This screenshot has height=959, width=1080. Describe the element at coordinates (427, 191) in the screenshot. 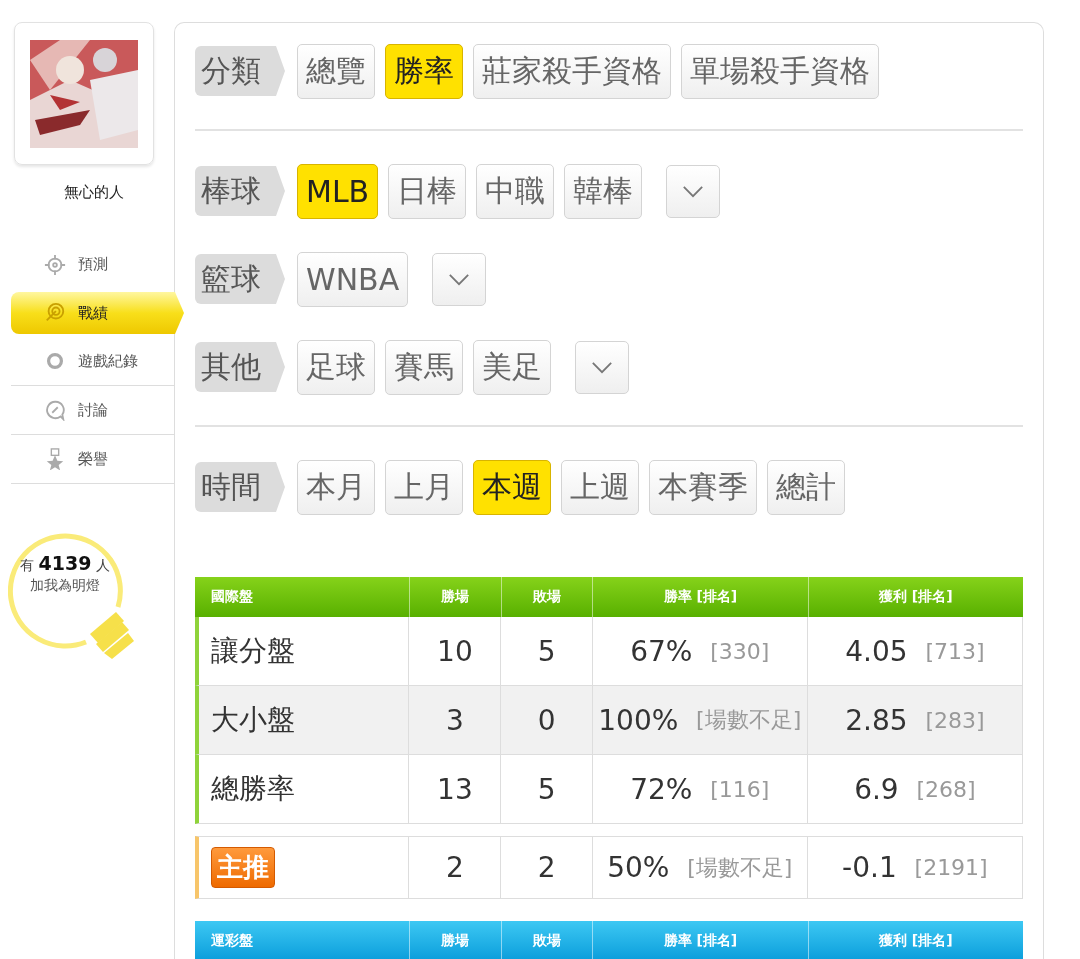

I see `filter-chip: 日棒` at that location.